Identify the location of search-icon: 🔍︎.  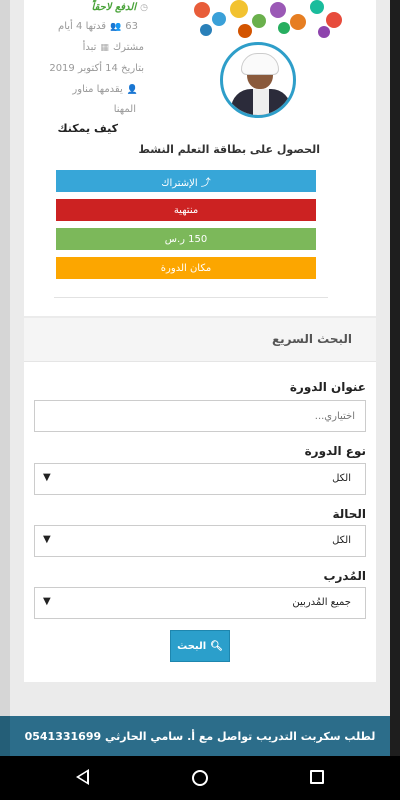
(216, 646).